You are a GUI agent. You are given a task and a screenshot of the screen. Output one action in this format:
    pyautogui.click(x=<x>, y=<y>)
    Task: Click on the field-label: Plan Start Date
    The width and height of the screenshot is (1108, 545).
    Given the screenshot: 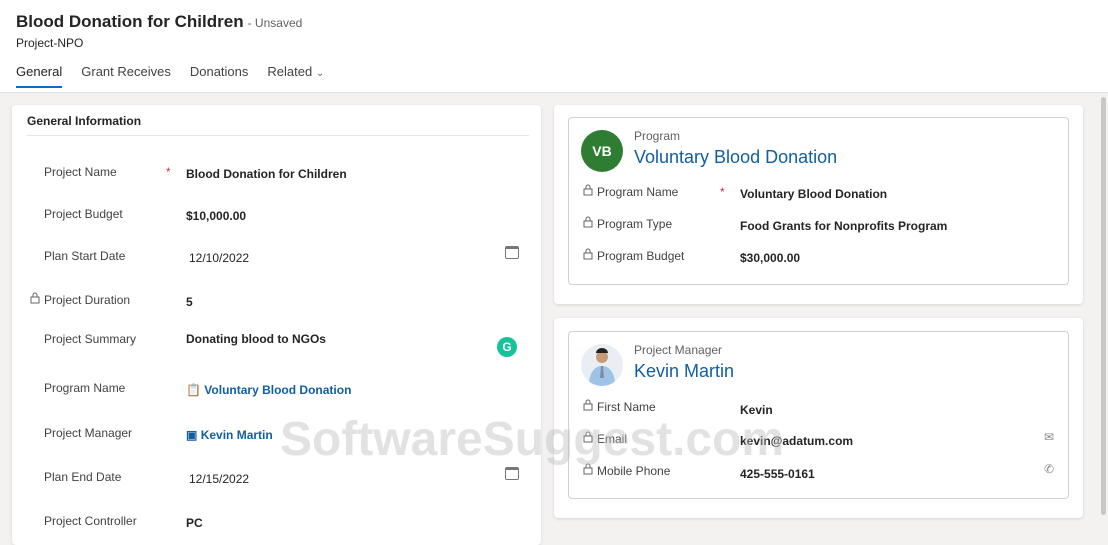 What is the action you would take?
    pyautogui.click(x=85, y=256)
    